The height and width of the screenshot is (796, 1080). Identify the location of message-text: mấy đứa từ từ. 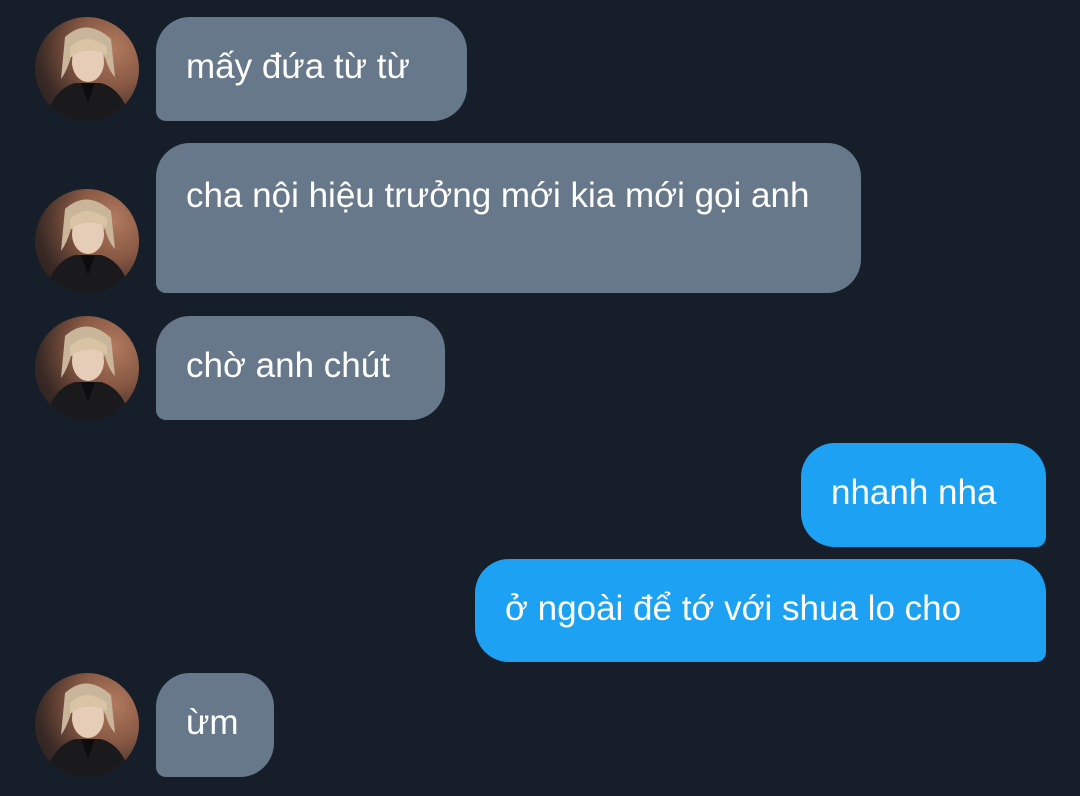
(298, 66).